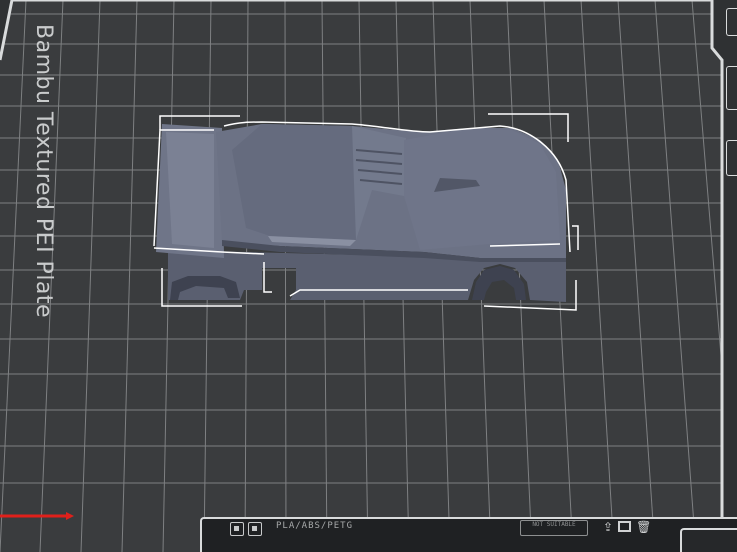 The width and height of the screenshot is (737, 552). I want to click on plate-strip-right-icons: ⇪ 🗑︎, so click(627, 527).